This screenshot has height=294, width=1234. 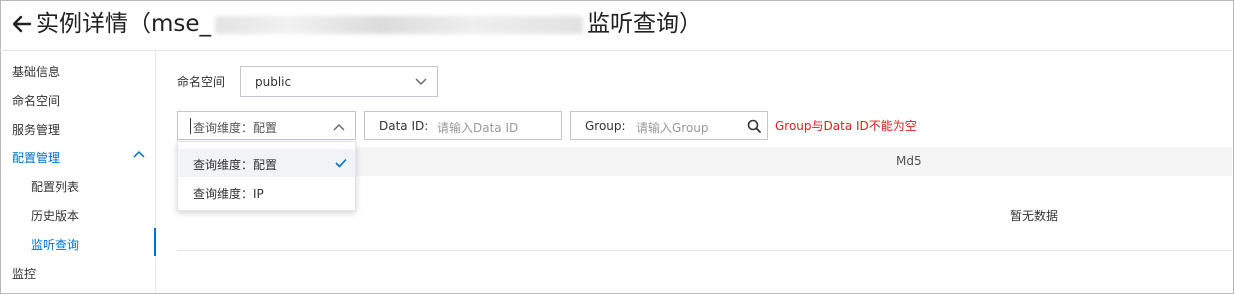 I want to click on column-header-md5: Md5, so click(x=909, y=161).